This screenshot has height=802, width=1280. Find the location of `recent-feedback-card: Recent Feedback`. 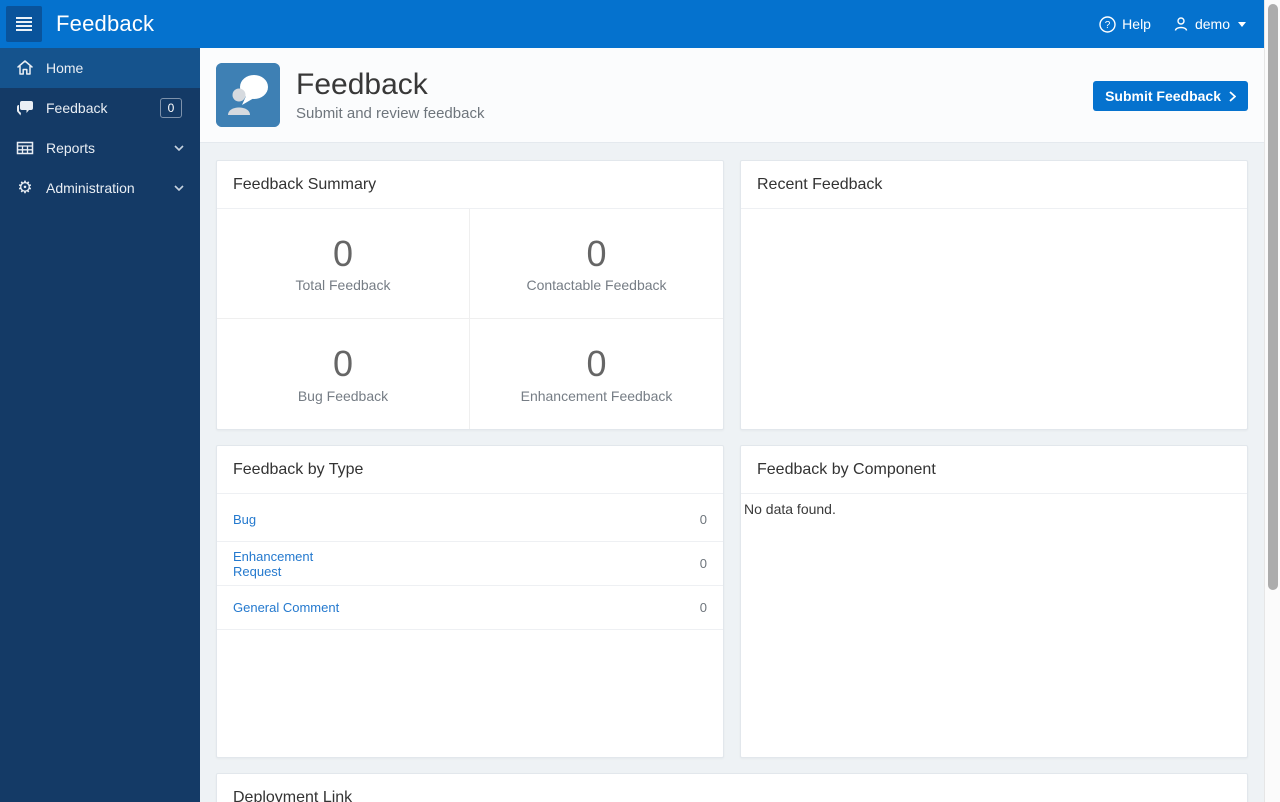

recent-feedback-card: Recent Feedback is located at coordinates (994, 295).